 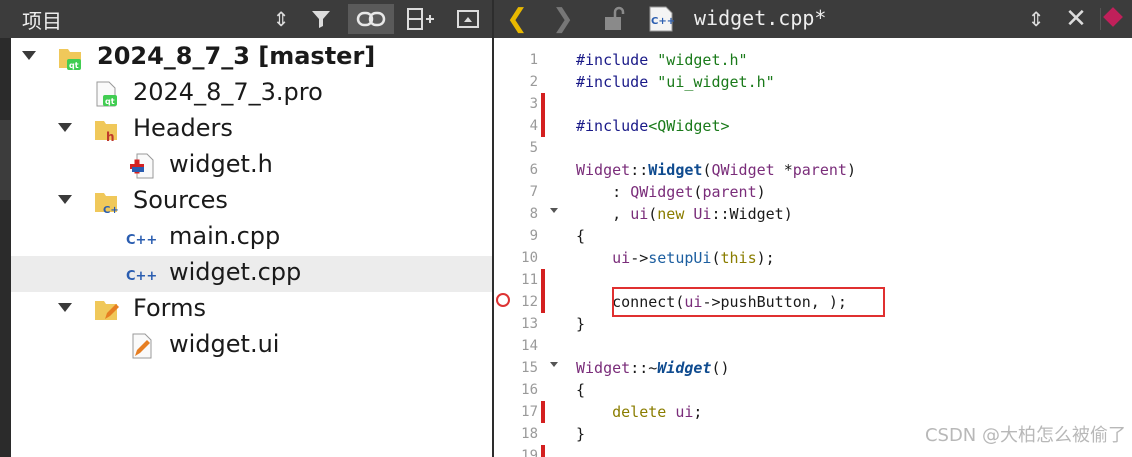 What do you see at coordinates (142, 166) in the screenshot?
I see `header-file-icon` at bounding box center [142, 166].